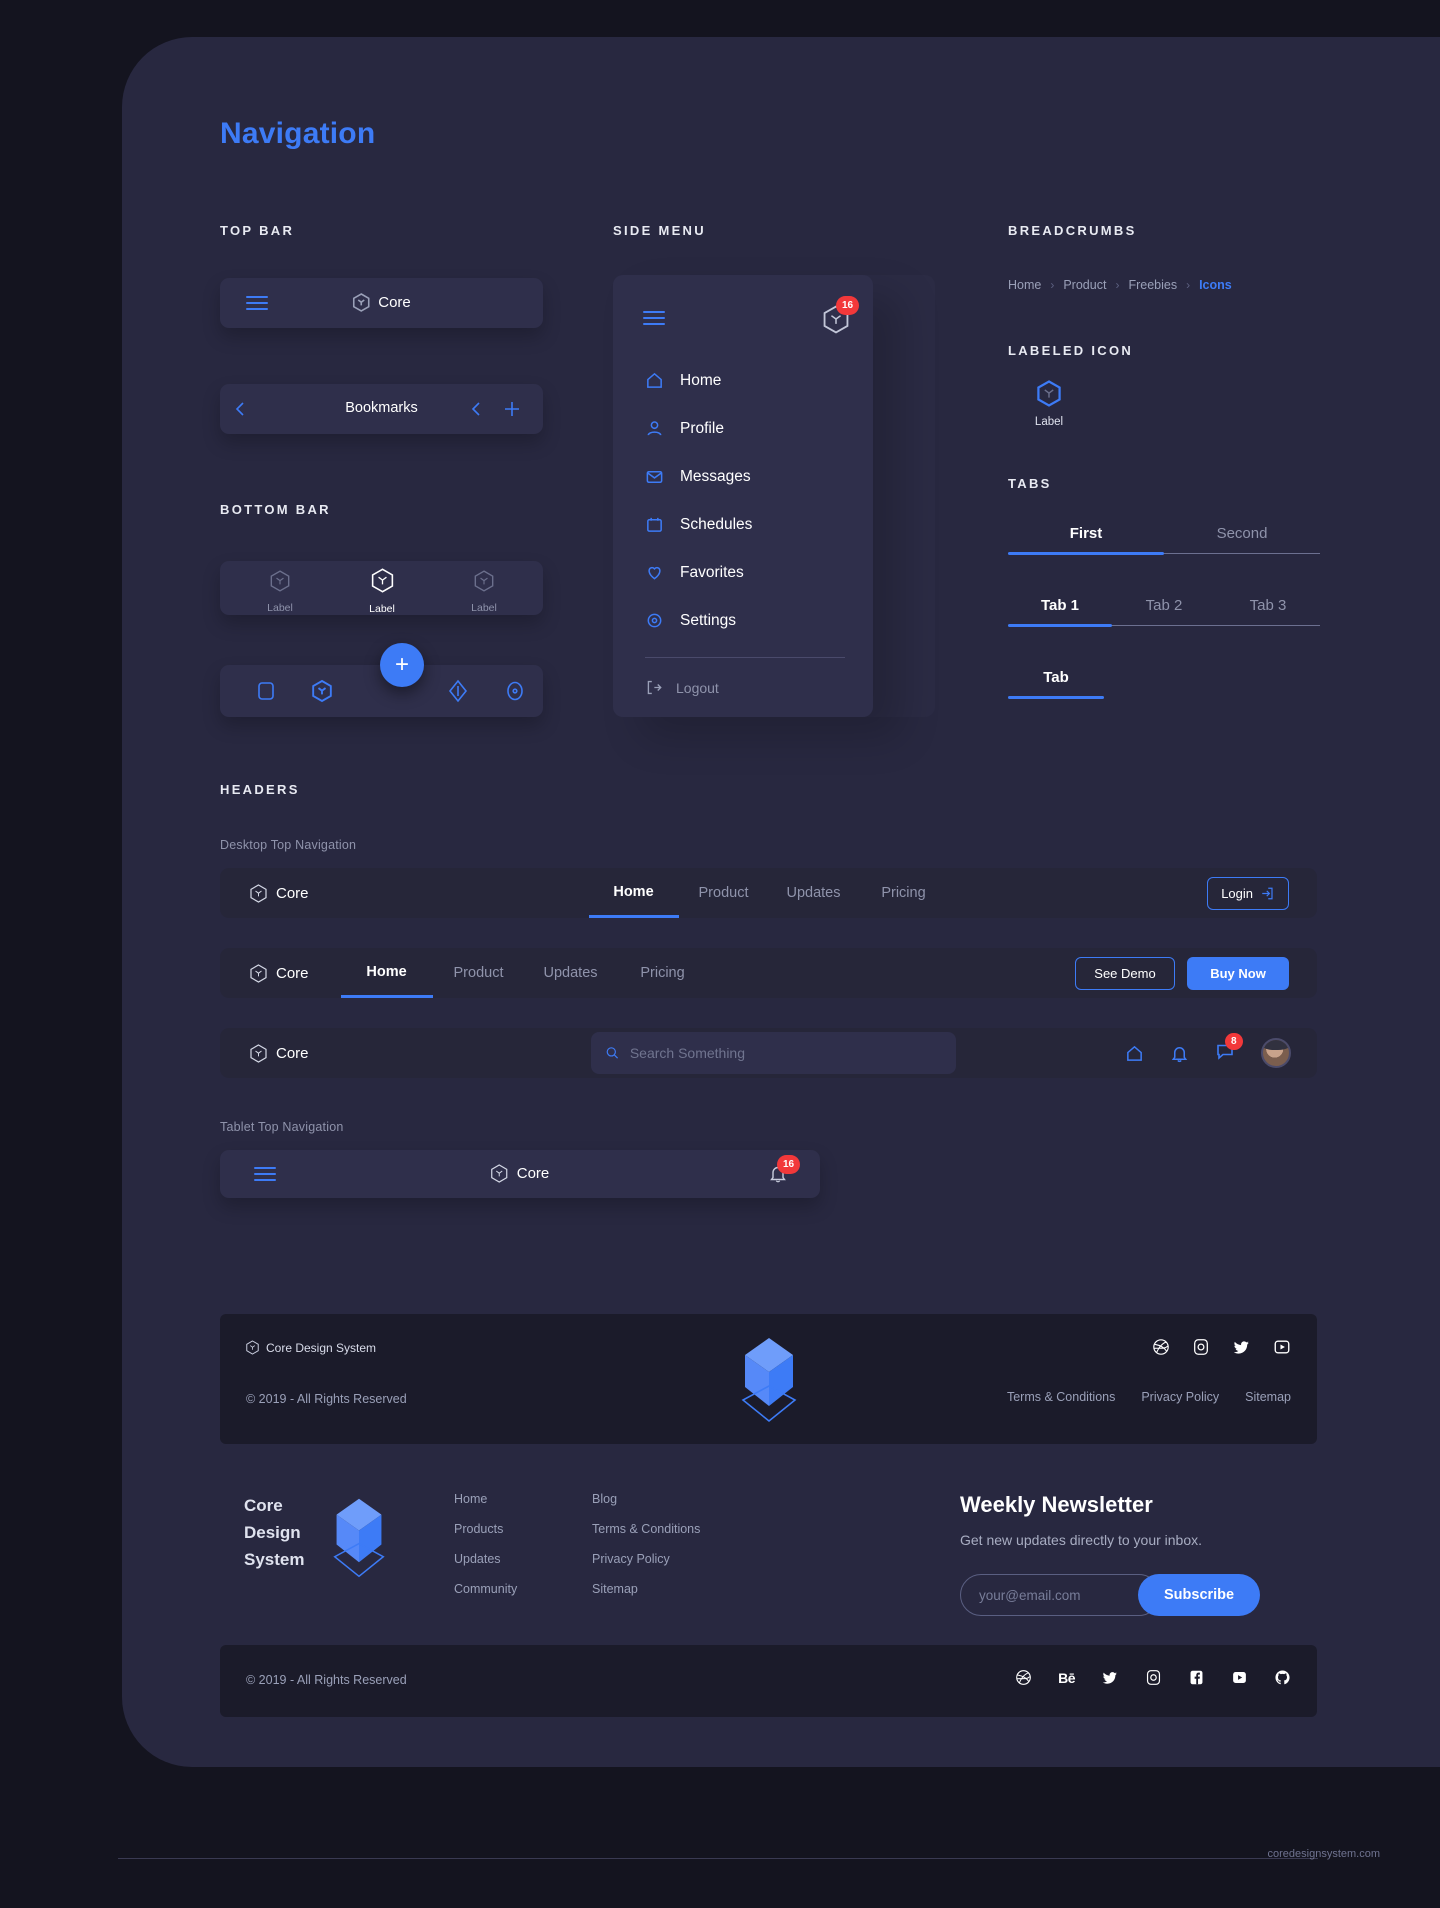  Describe the element at coordinates (1282, 1677) in the screenshot. I see `github-icon` at that location.